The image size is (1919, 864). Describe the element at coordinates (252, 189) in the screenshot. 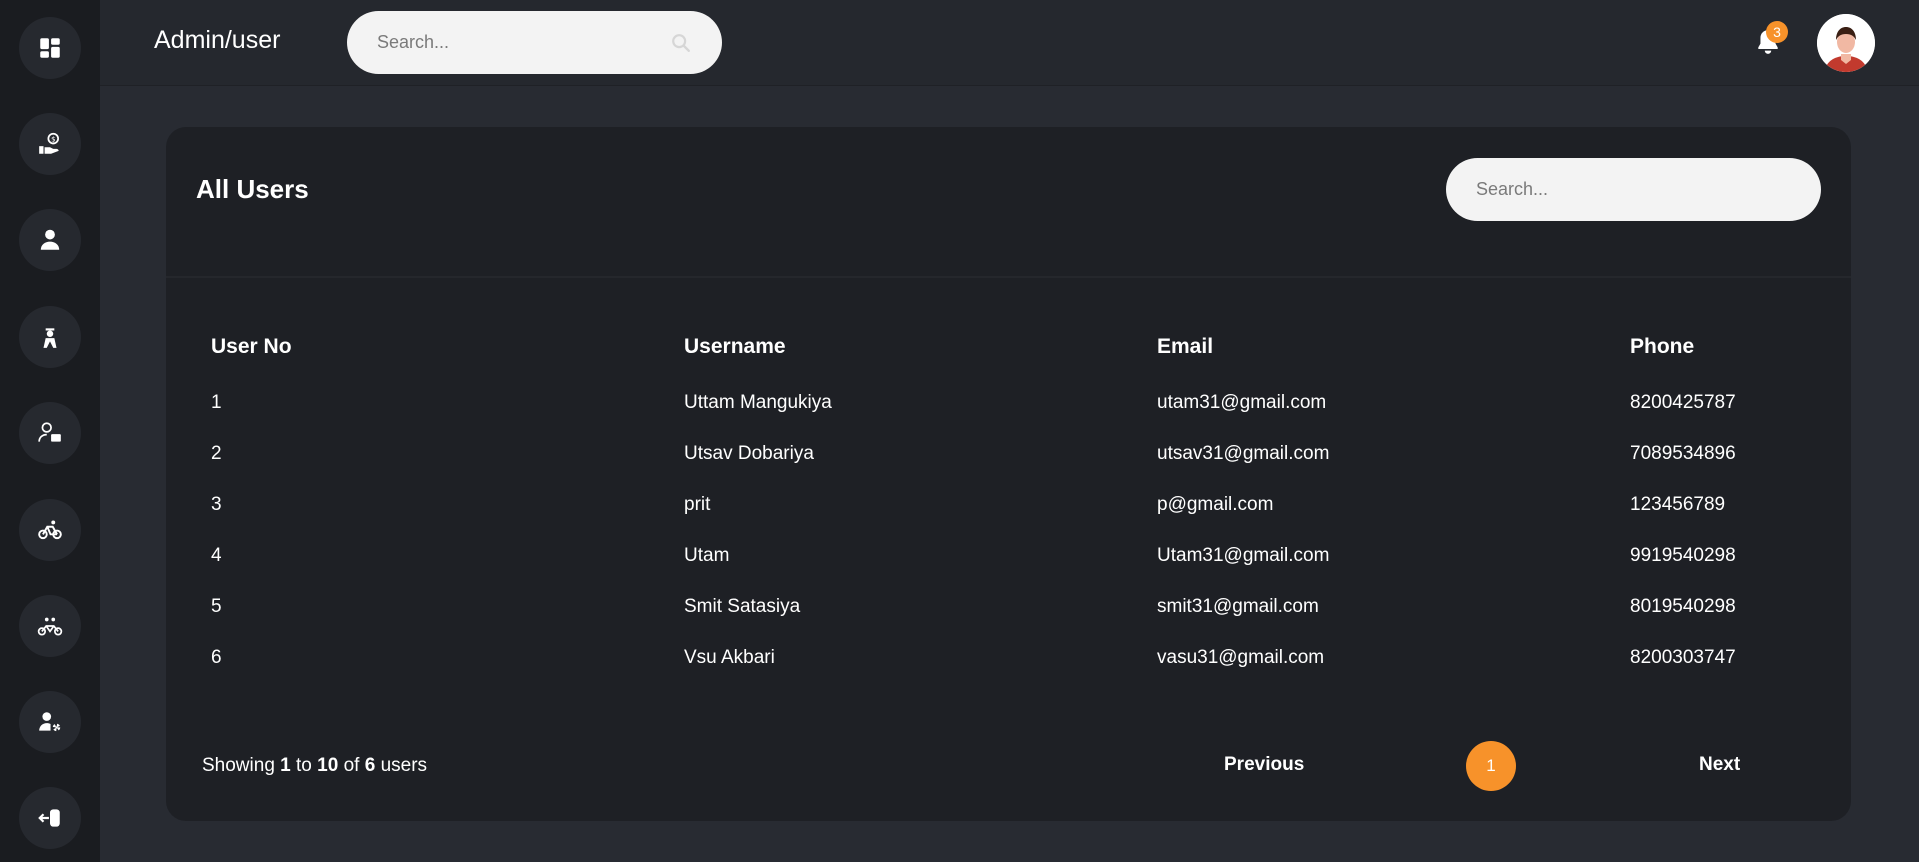

I see `page-title: All Users` at that location.